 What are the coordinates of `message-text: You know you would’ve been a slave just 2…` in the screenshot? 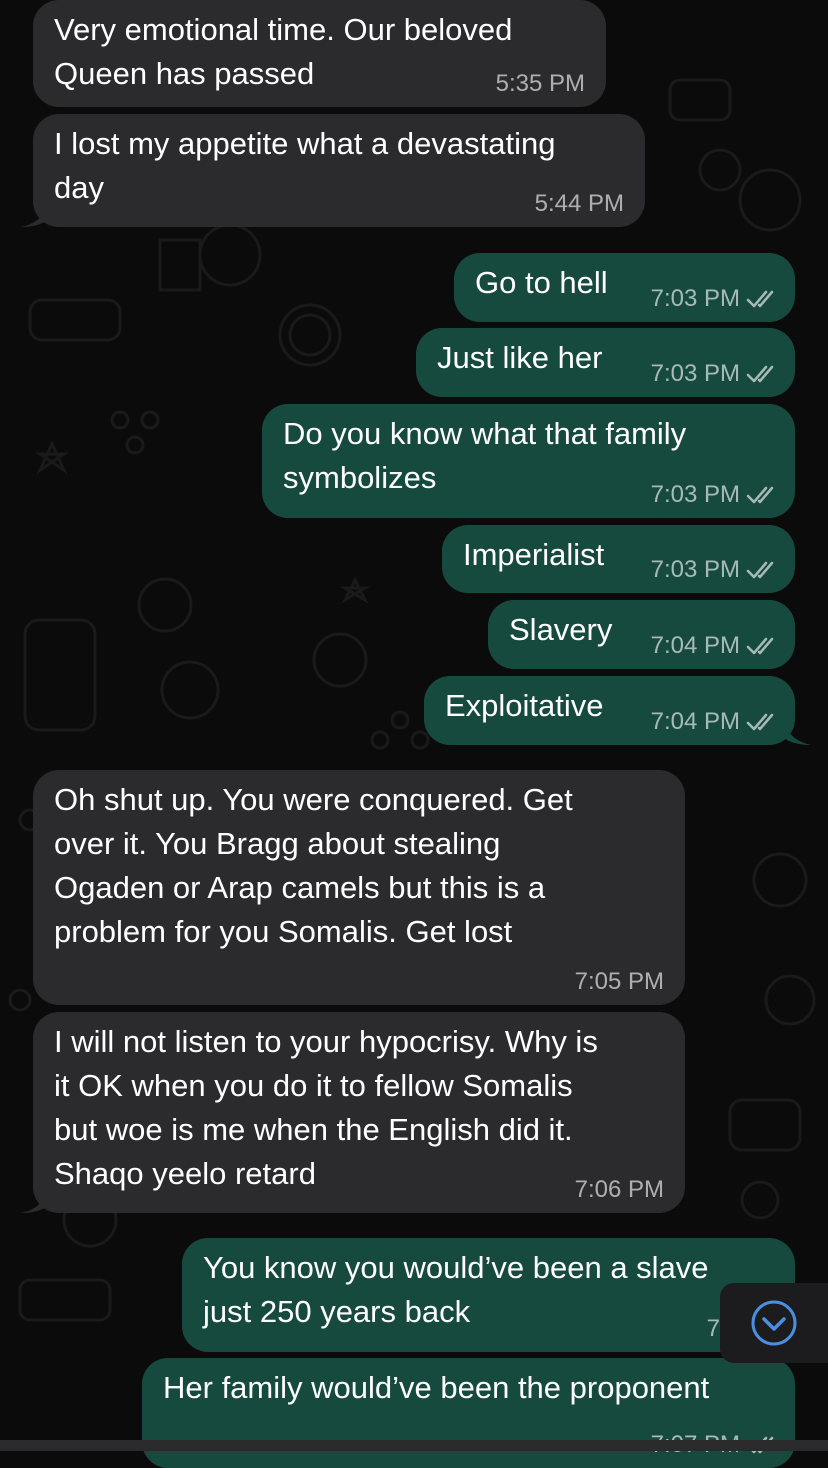 It's located at (456, 1290).